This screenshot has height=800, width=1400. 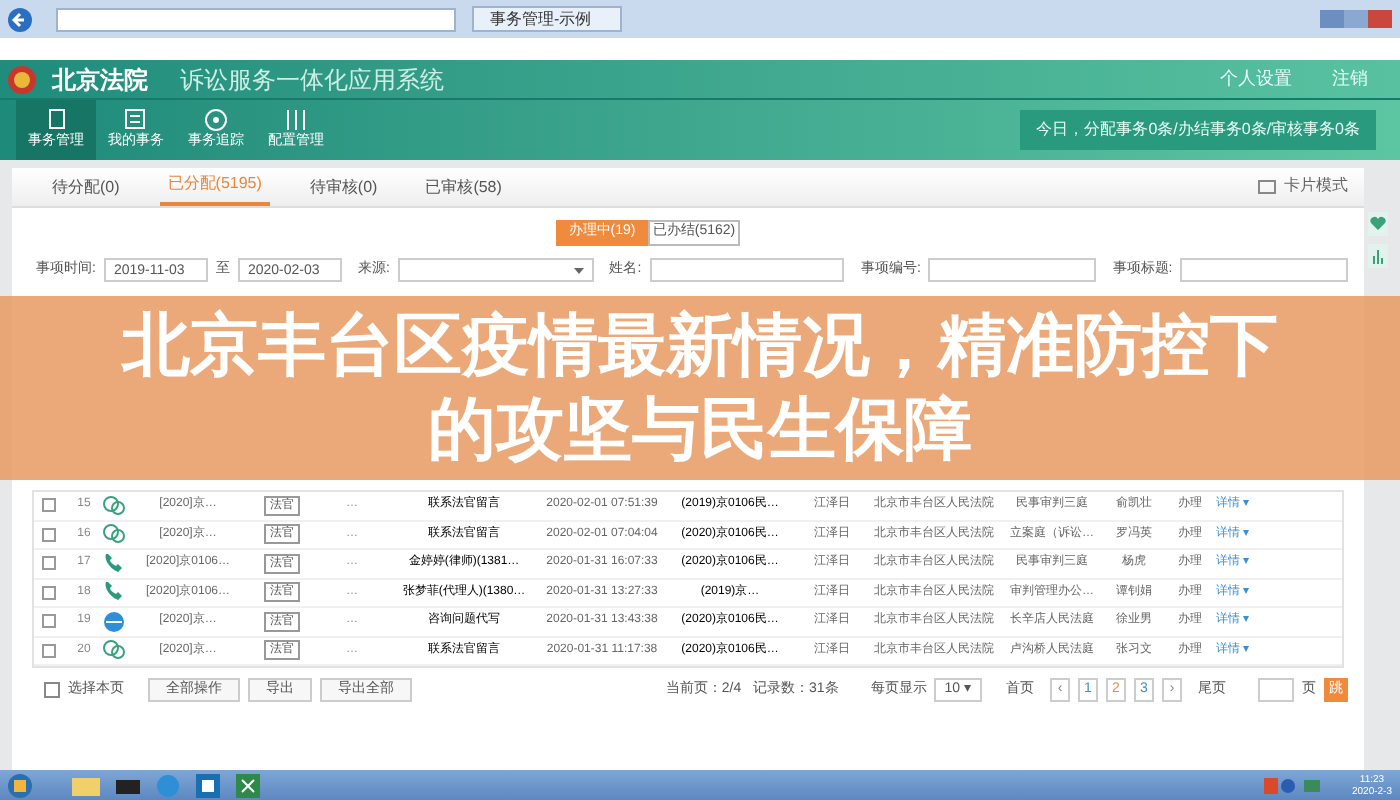 I want to click on select-field, so click(x=495, y=270).